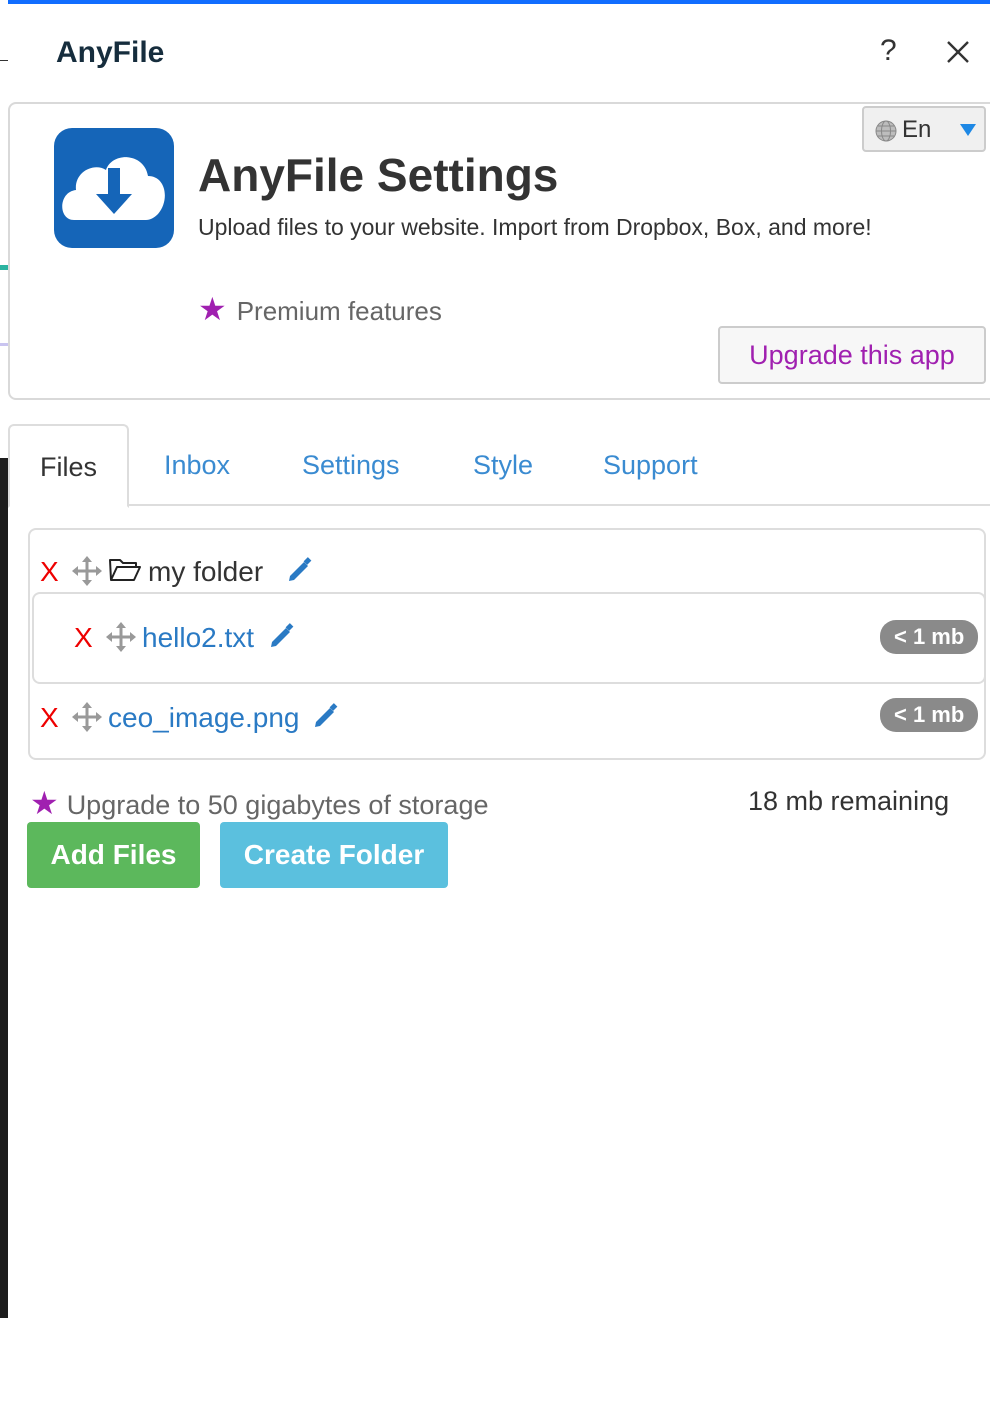 Image resolution: width=990 pixels, height=1424 pixels. Describe the element at coordinates (503, 465) in the screenshot. I see `tab-style: Style` at that location.